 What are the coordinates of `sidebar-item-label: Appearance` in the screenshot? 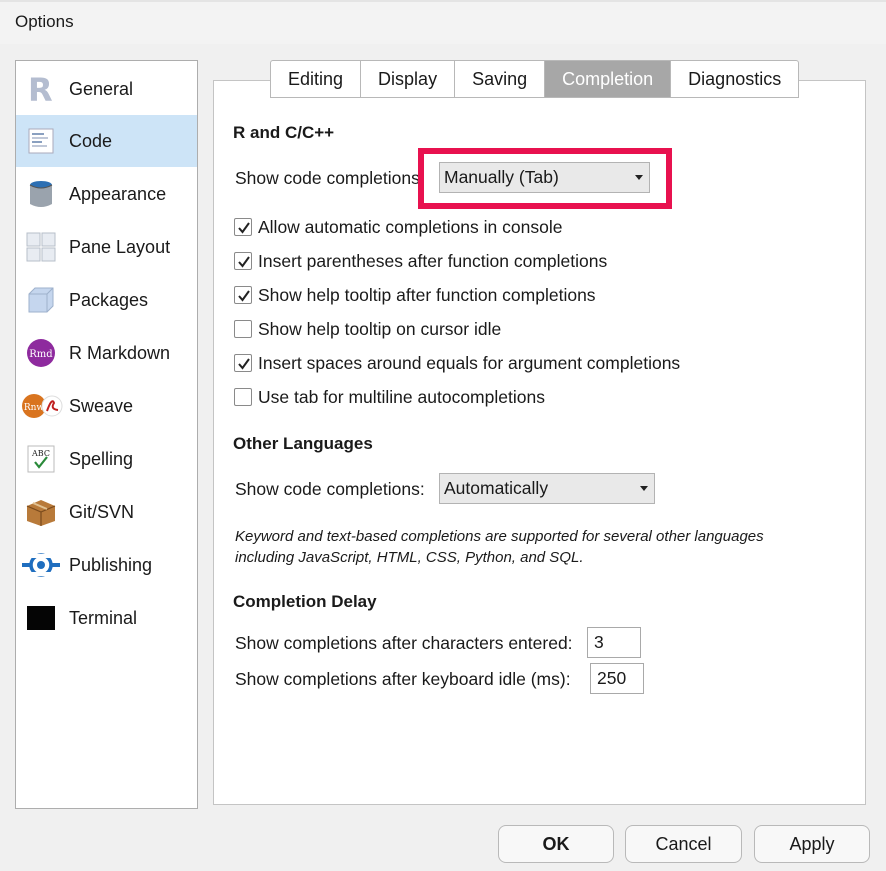 It's located at (118, 193).